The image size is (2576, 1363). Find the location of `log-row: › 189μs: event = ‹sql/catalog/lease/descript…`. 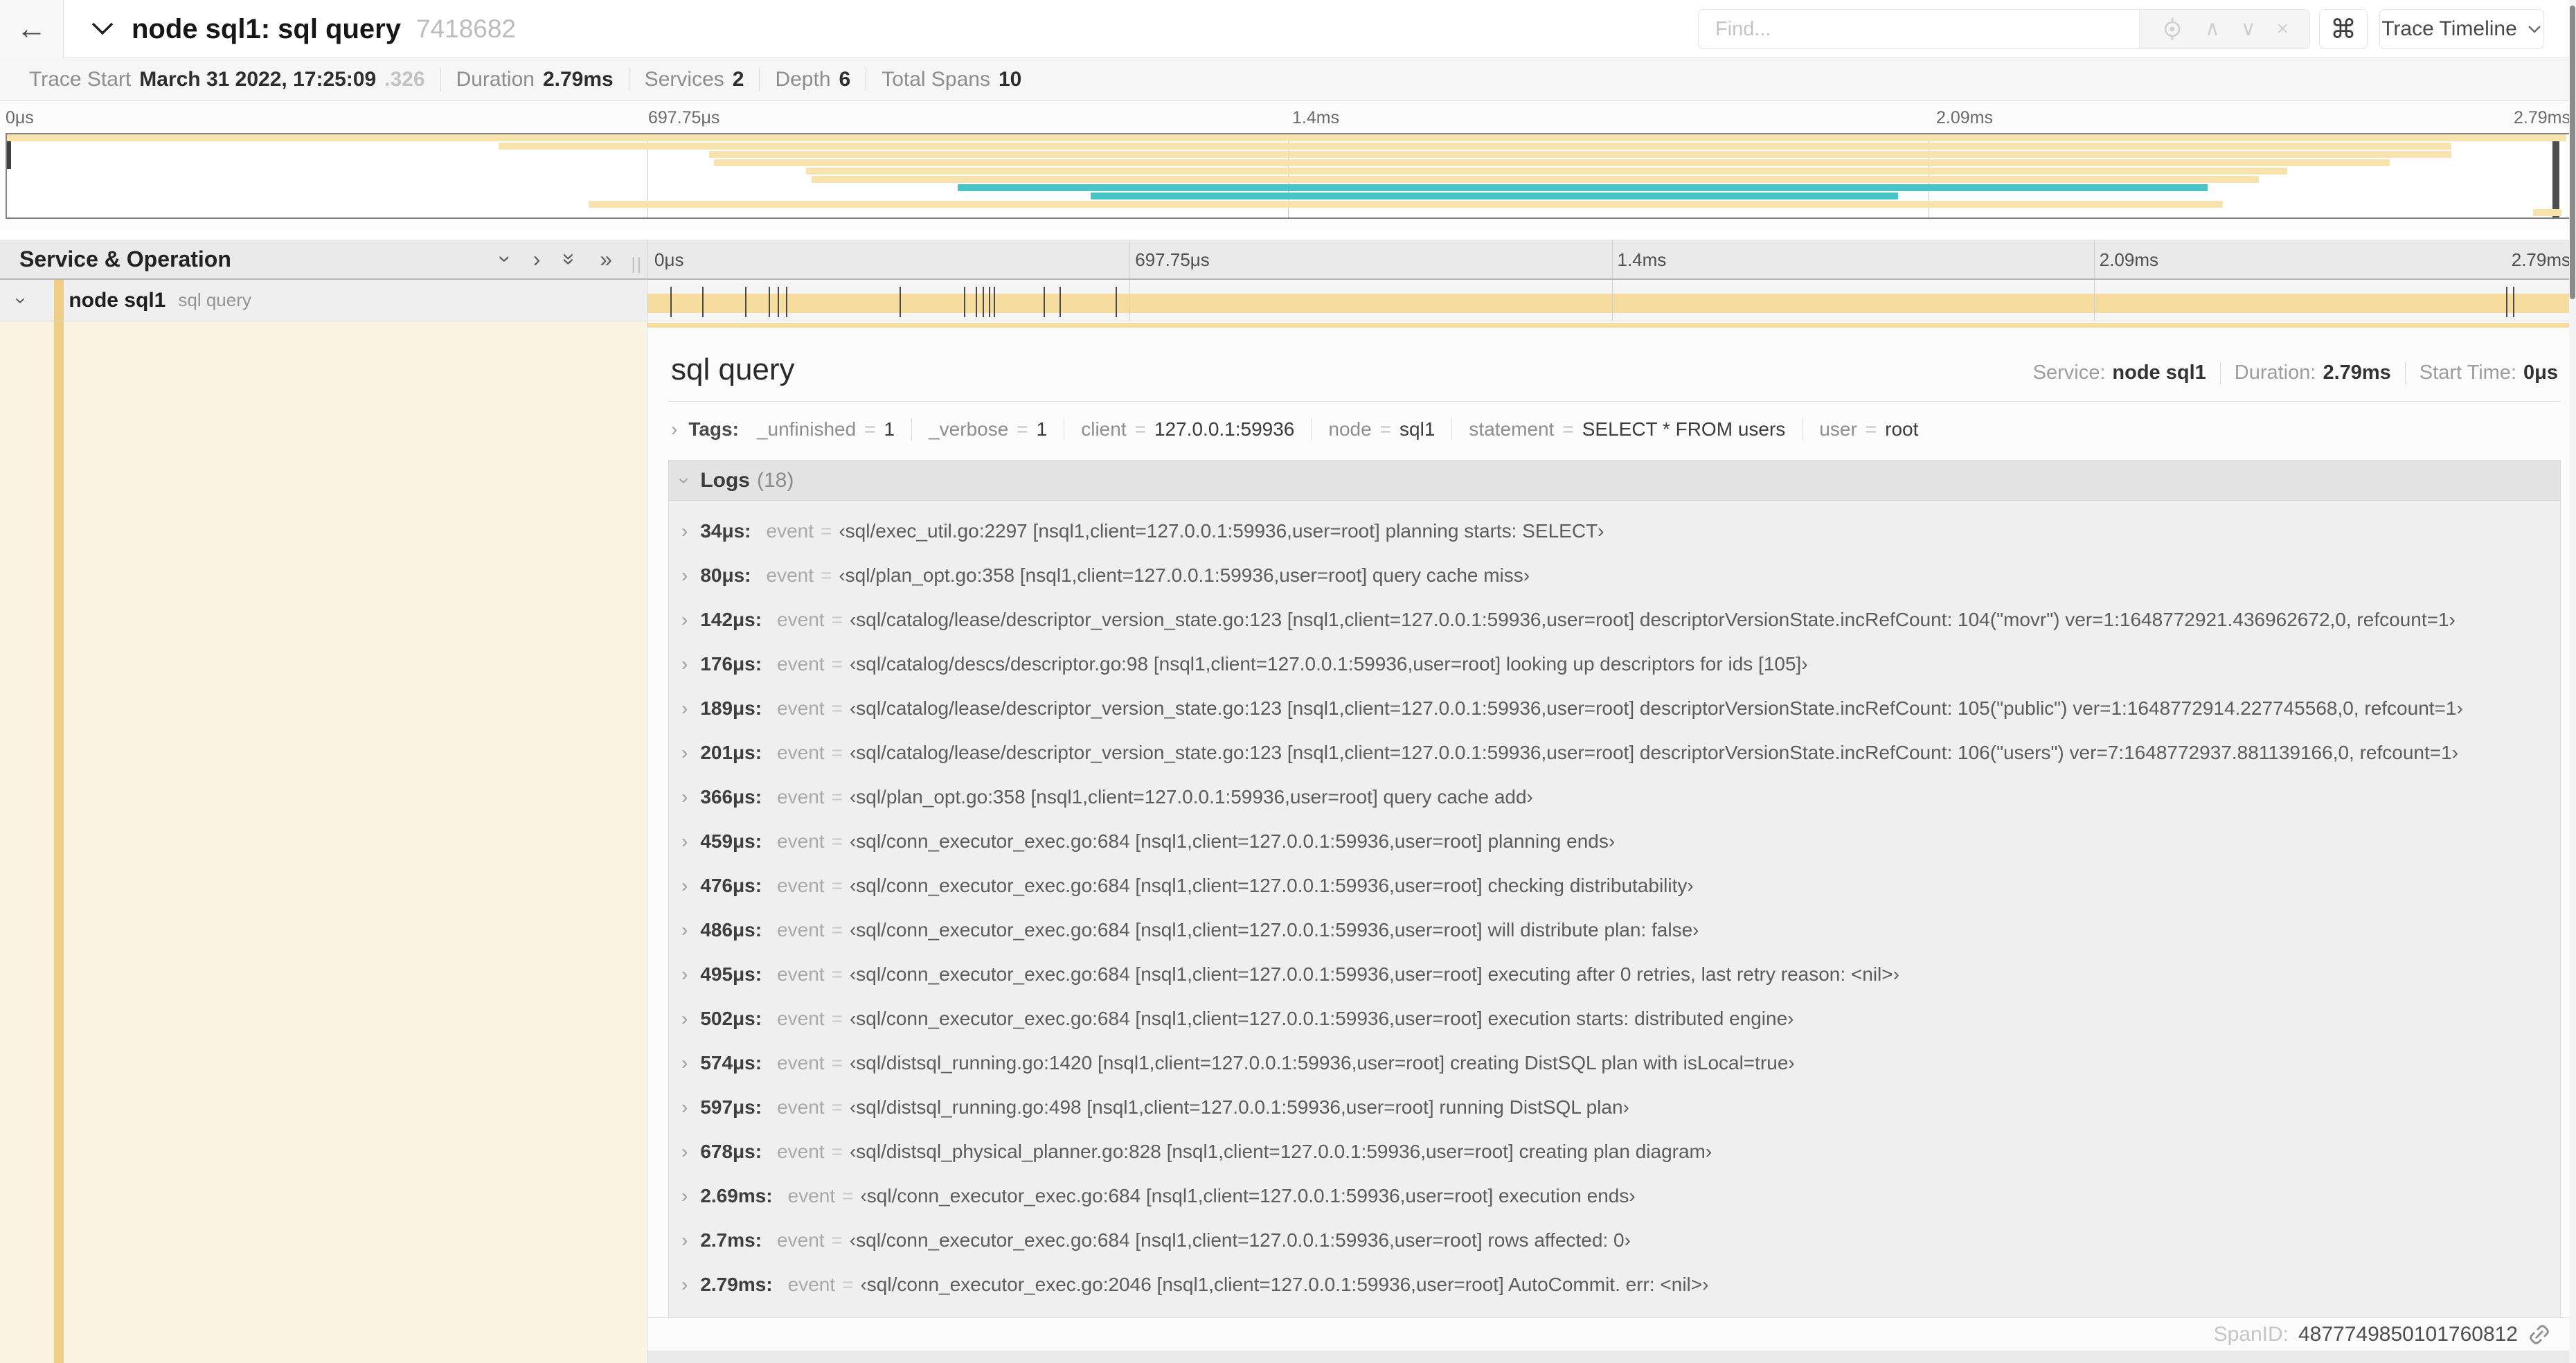

log-row: › 189μs: event = ‹sql/catalog/lease/descript… is located at coordinates (1615, 709).